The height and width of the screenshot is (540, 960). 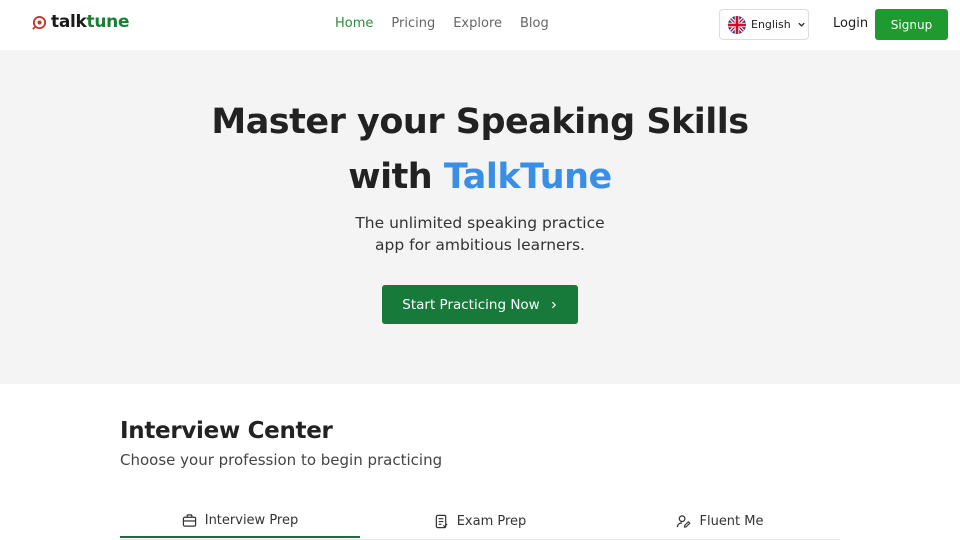 What do you see at coordinates (850, 23) in the screenshot?
I see `login-link: Login` at bounding box center [850, 23].